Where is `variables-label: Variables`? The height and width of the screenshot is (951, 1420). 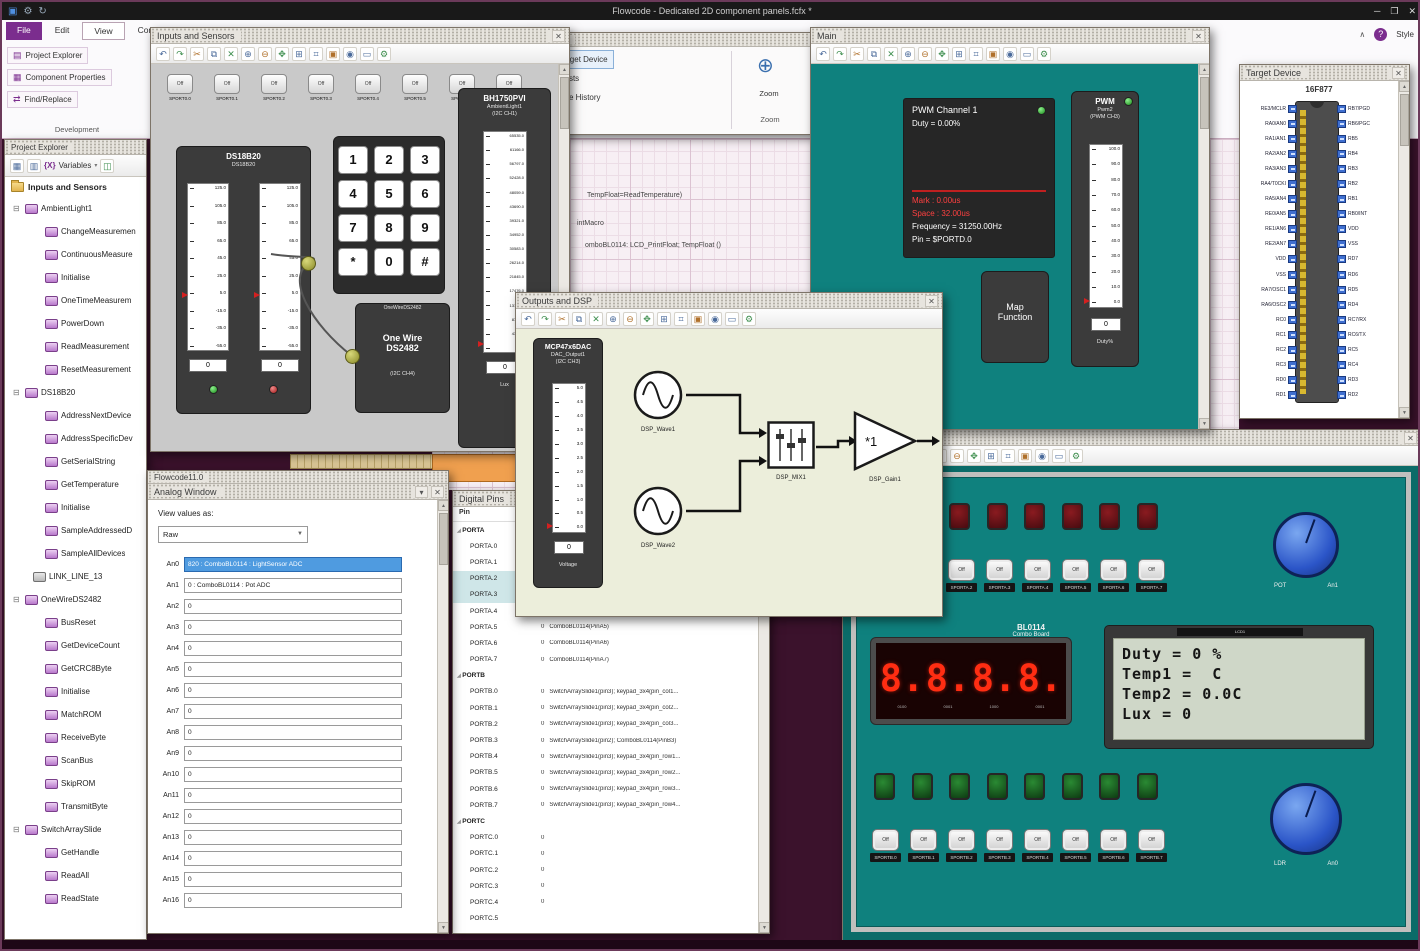 variables-label: Variables is located at coordinates (75, 165).